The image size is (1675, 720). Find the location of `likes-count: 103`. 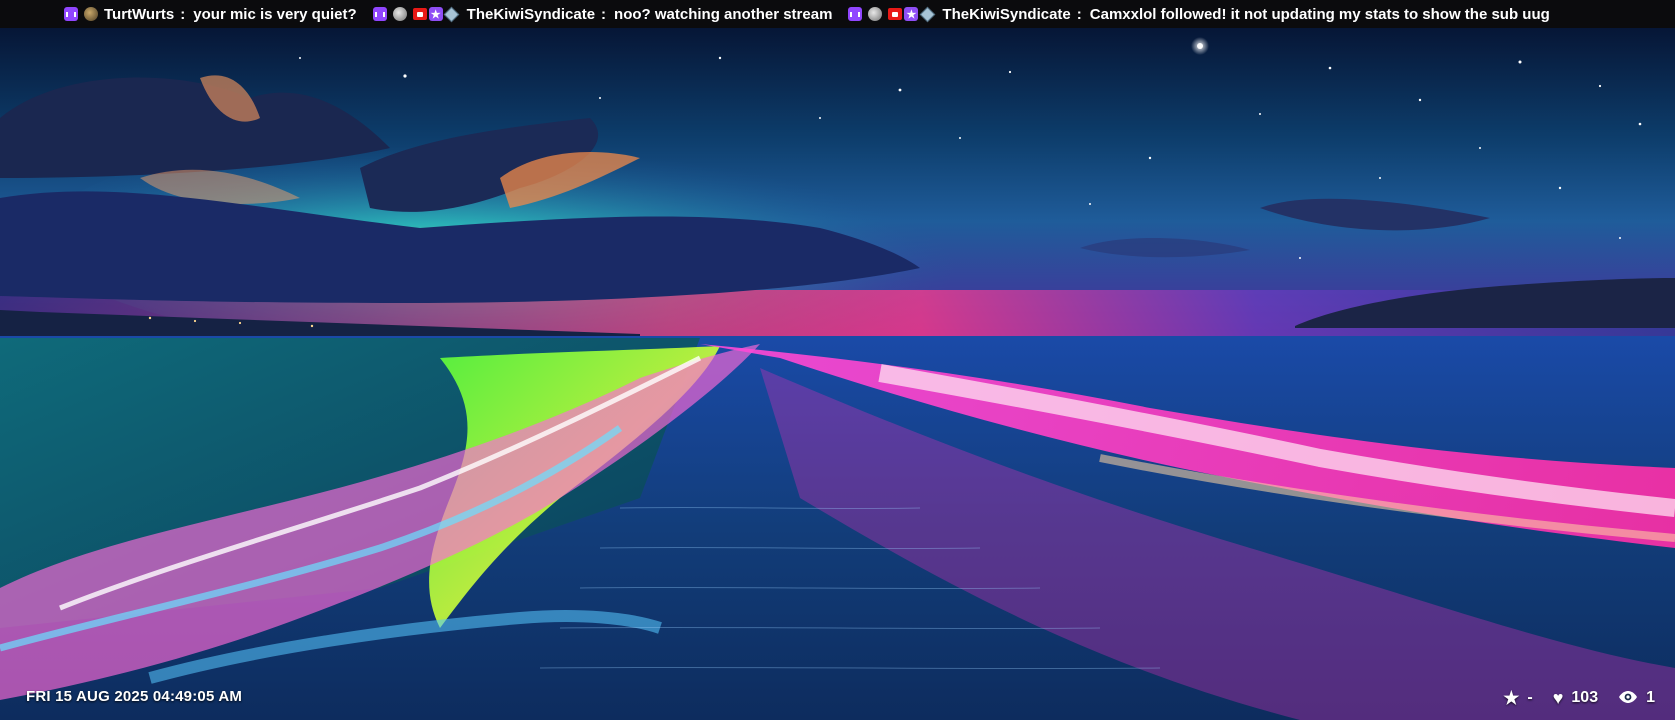

likes-count: 103 is located at coordinates (1585, 697).